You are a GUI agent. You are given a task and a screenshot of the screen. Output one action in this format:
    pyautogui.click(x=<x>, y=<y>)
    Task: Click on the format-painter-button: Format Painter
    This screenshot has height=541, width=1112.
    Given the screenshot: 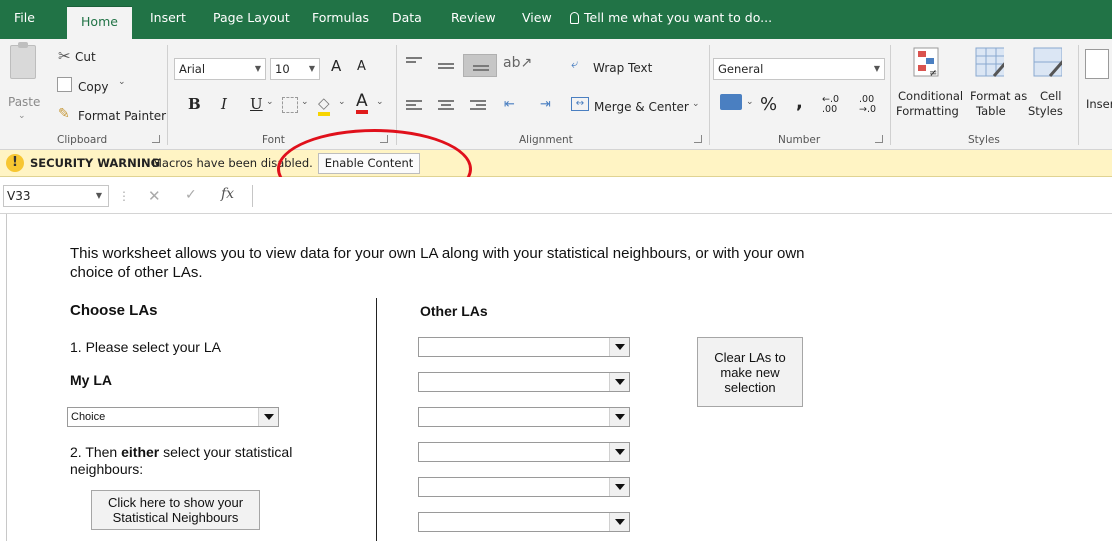 What is the action you would take?
    pyautogui.click(x=122, y=116)
    